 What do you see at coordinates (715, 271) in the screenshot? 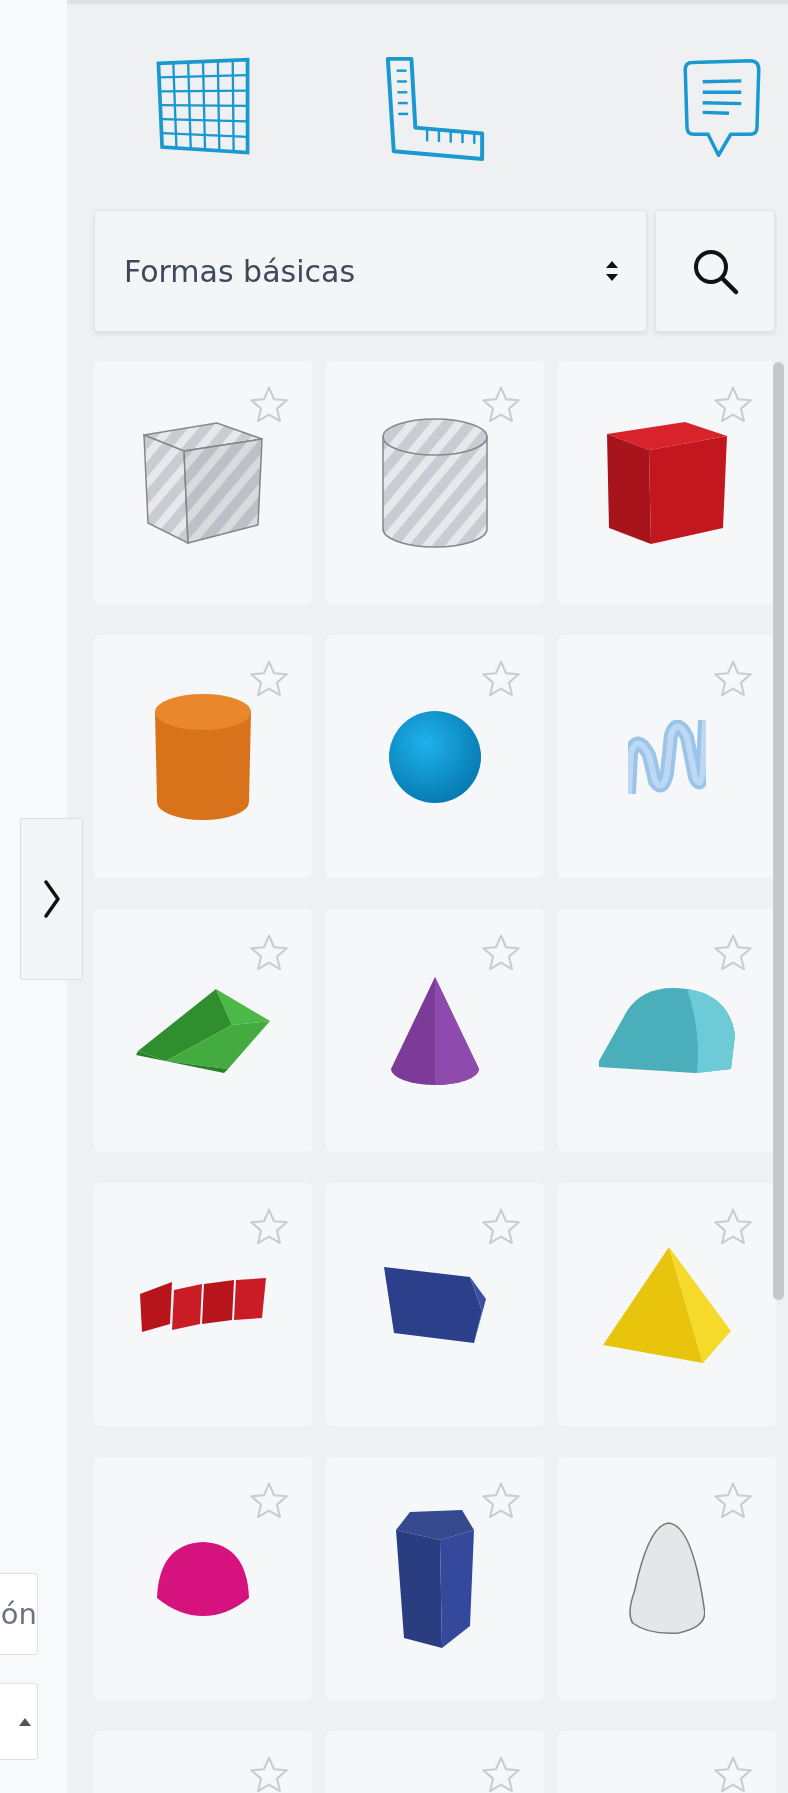
I see `search-button` at bounding box center [715, 271].